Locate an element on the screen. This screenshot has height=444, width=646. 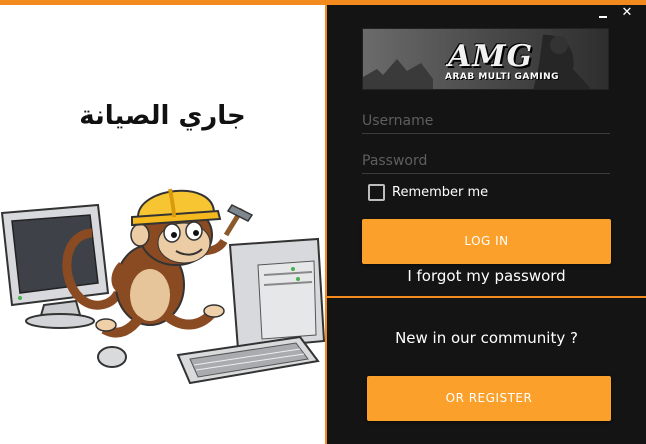
register-button: OR REGISTER is located at coordinates (489, 398).